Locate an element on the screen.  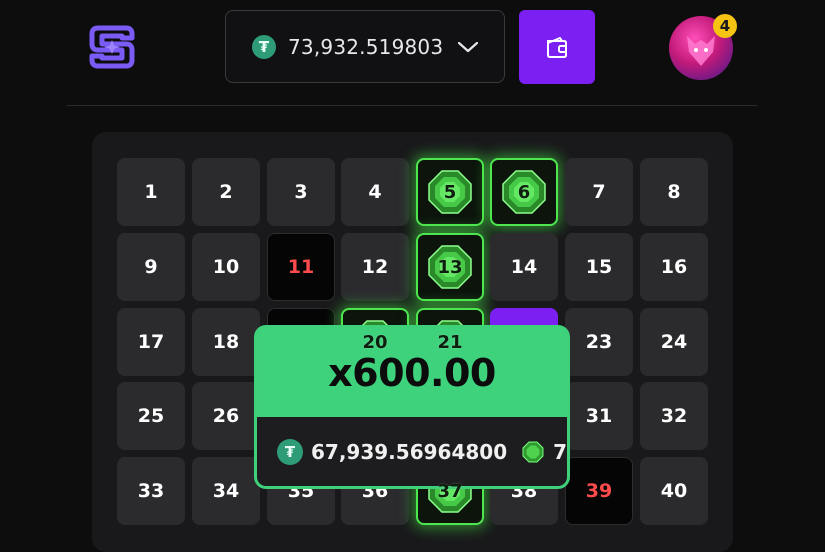
tile-number: 26 is located at coordinates (226, 416).